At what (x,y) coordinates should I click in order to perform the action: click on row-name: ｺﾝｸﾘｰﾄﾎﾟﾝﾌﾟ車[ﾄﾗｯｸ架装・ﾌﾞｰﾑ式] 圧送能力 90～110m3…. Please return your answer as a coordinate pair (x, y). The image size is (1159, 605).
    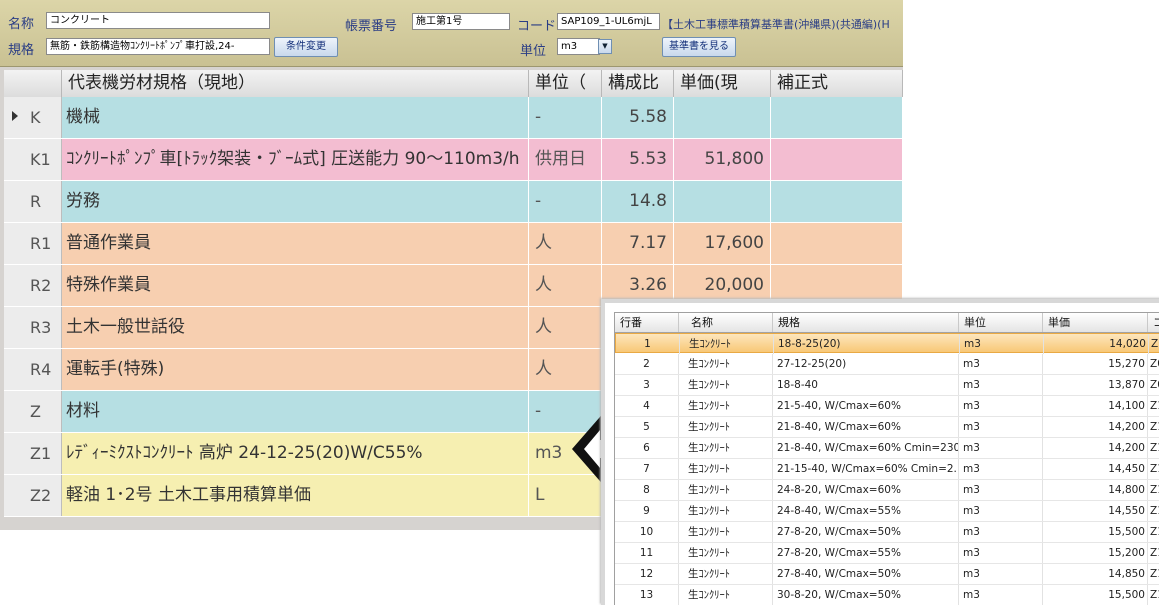
    Looking at the image, I should click on (295, 159).